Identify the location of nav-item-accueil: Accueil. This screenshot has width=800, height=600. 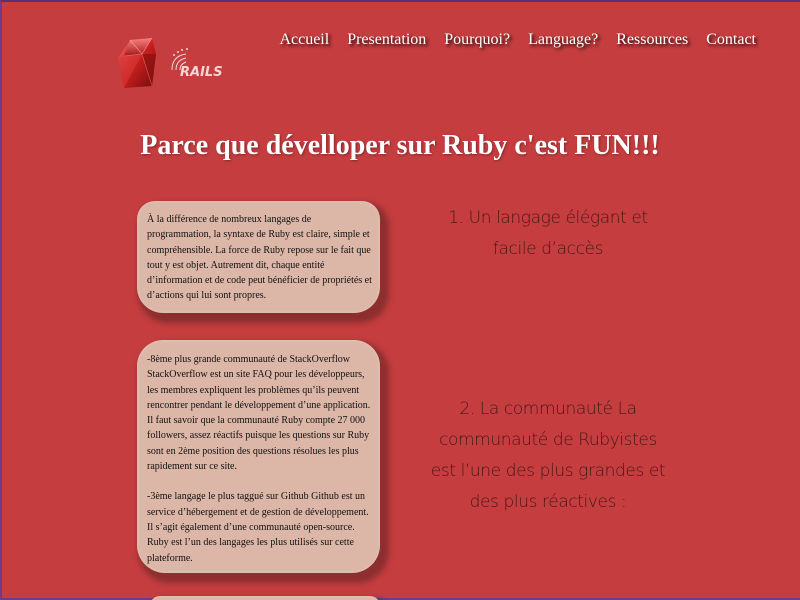
(304, 40).